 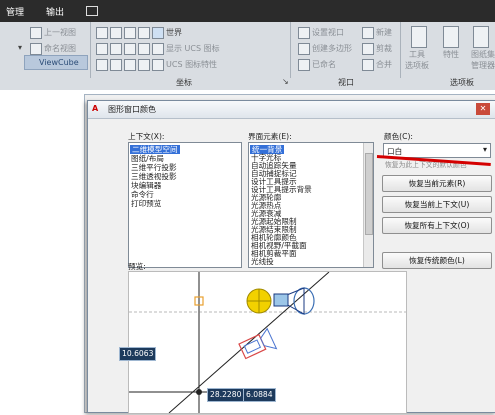 What do you see at coordinates (36, 49) in the screenshot?
I see `named-view-icon` at bounding box center [36, 49].